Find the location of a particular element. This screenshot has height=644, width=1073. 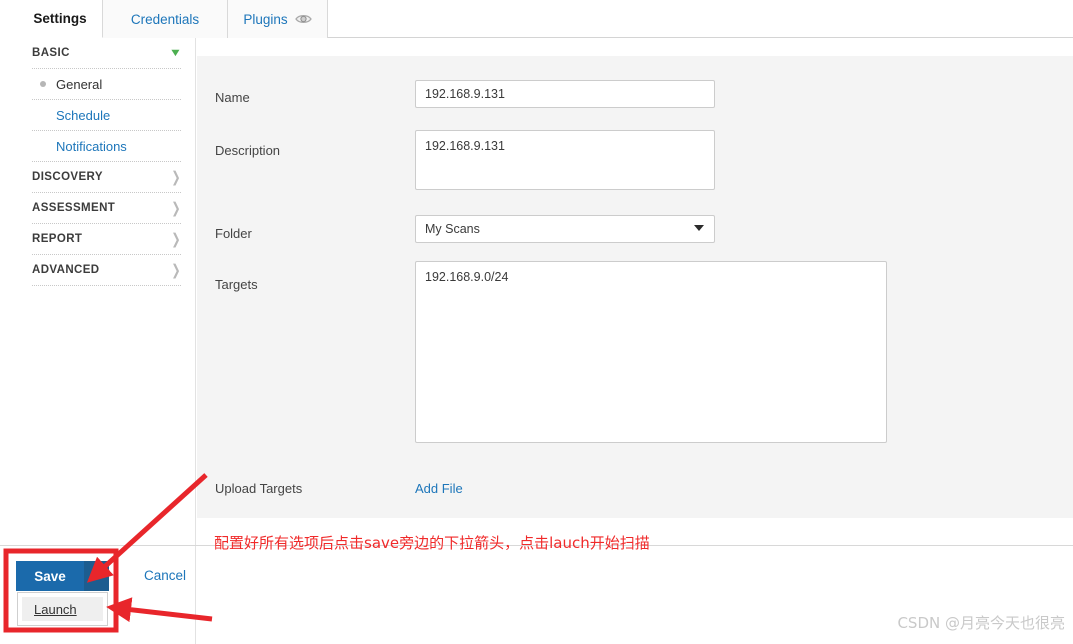

sidebar-group-report-label: REPORT is located at coordinates (57, 239).